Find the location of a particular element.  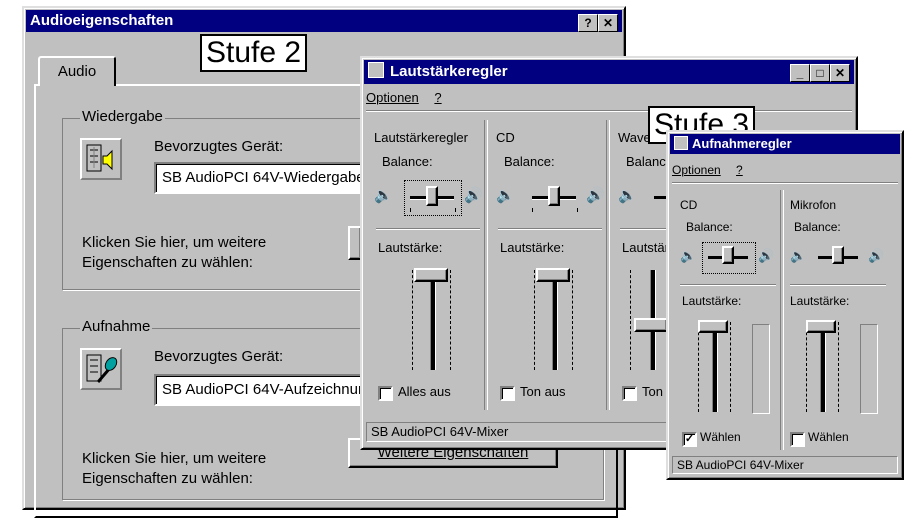

playback-group-title: Wiedergabe is located at coordinates (122, 116).